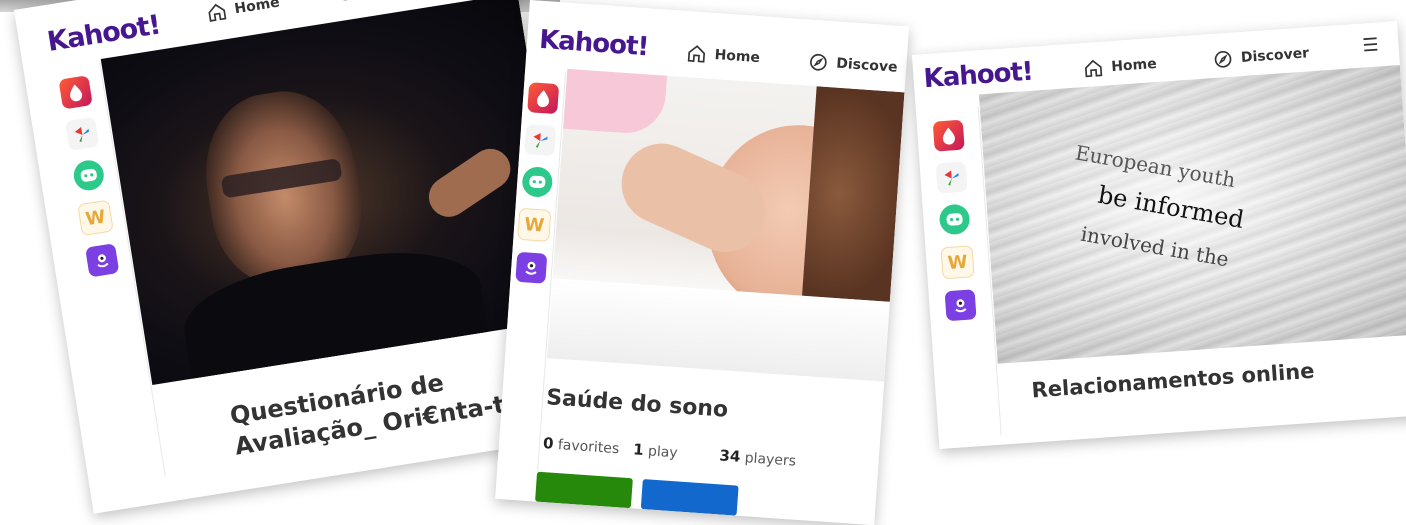 This screenshot has width=1406, height=525. I want to click on kahoot-title: Saúde do sono, so click(637, 404).